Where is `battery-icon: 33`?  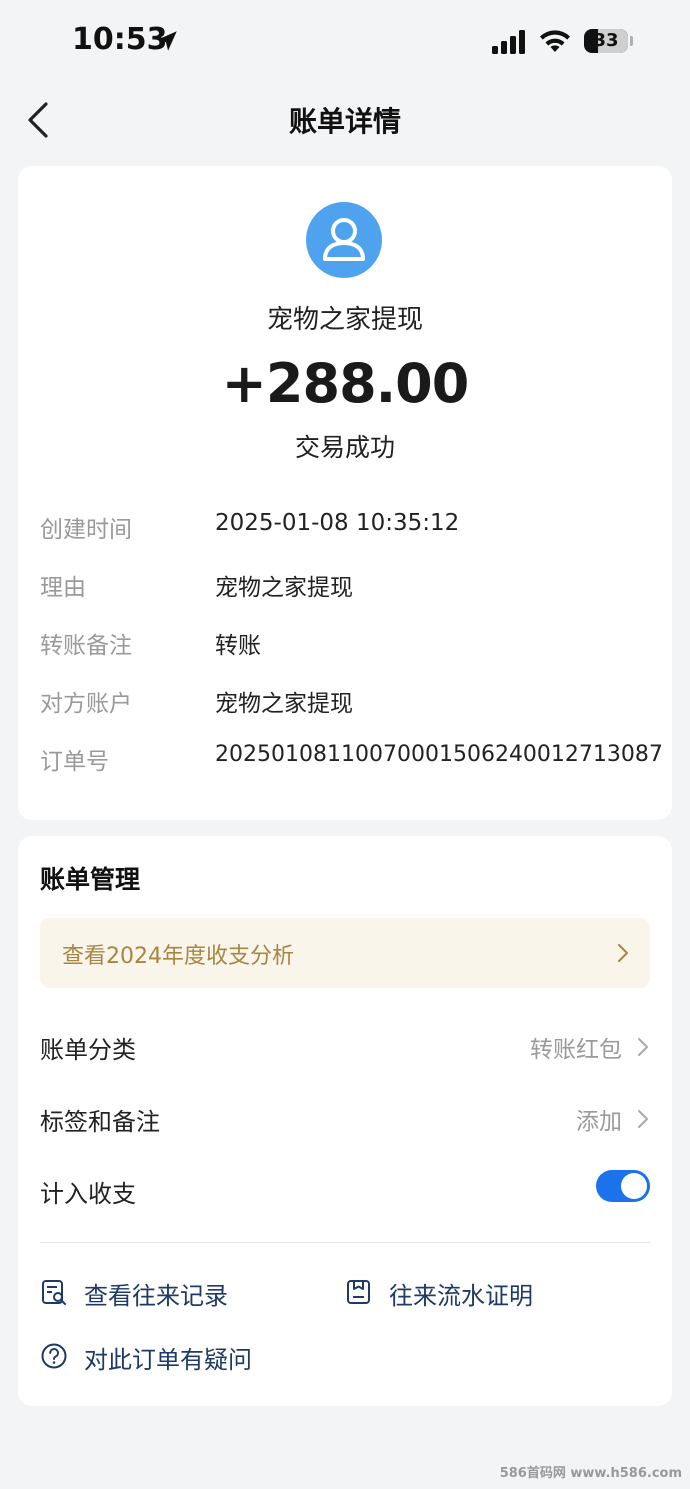
battery-icon: 33 is located at coordinates (606, 41).